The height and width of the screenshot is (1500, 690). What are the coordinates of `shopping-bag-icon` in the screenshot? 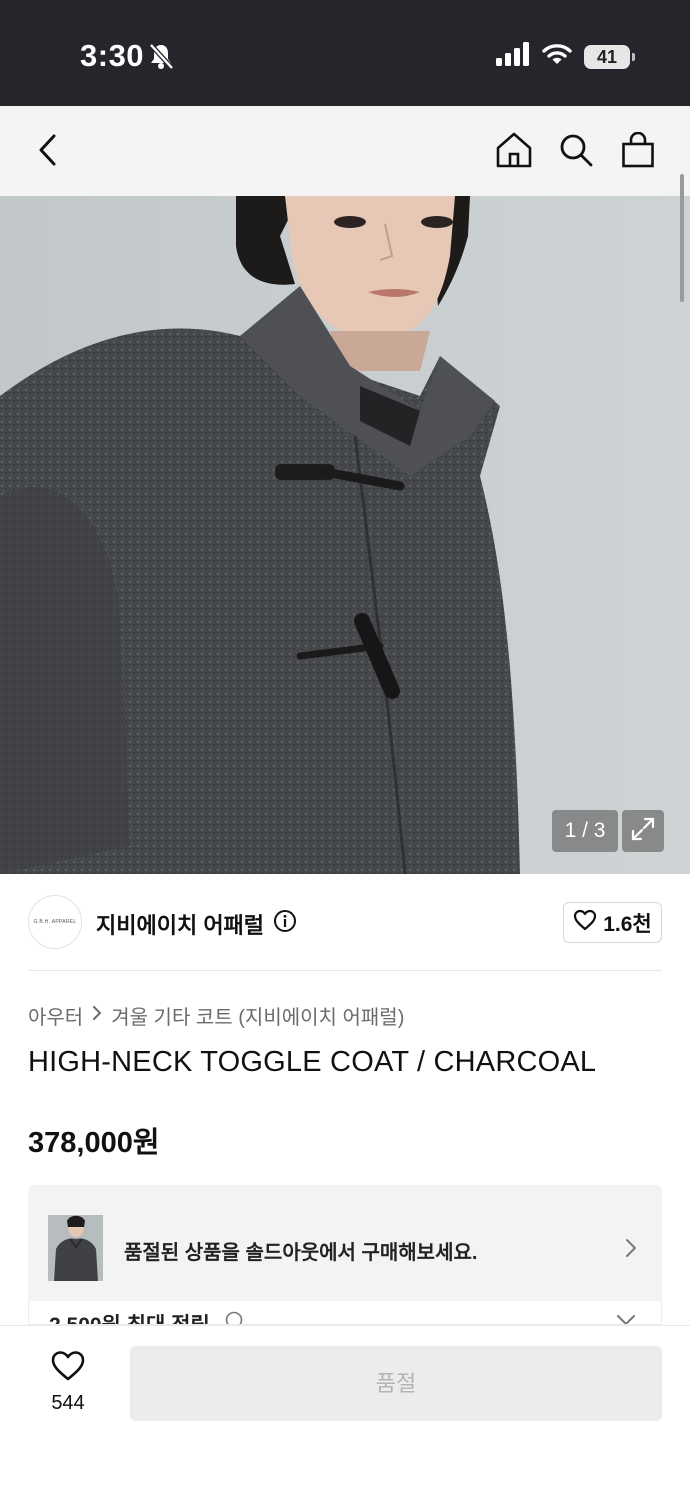 It's located at (638, 152).